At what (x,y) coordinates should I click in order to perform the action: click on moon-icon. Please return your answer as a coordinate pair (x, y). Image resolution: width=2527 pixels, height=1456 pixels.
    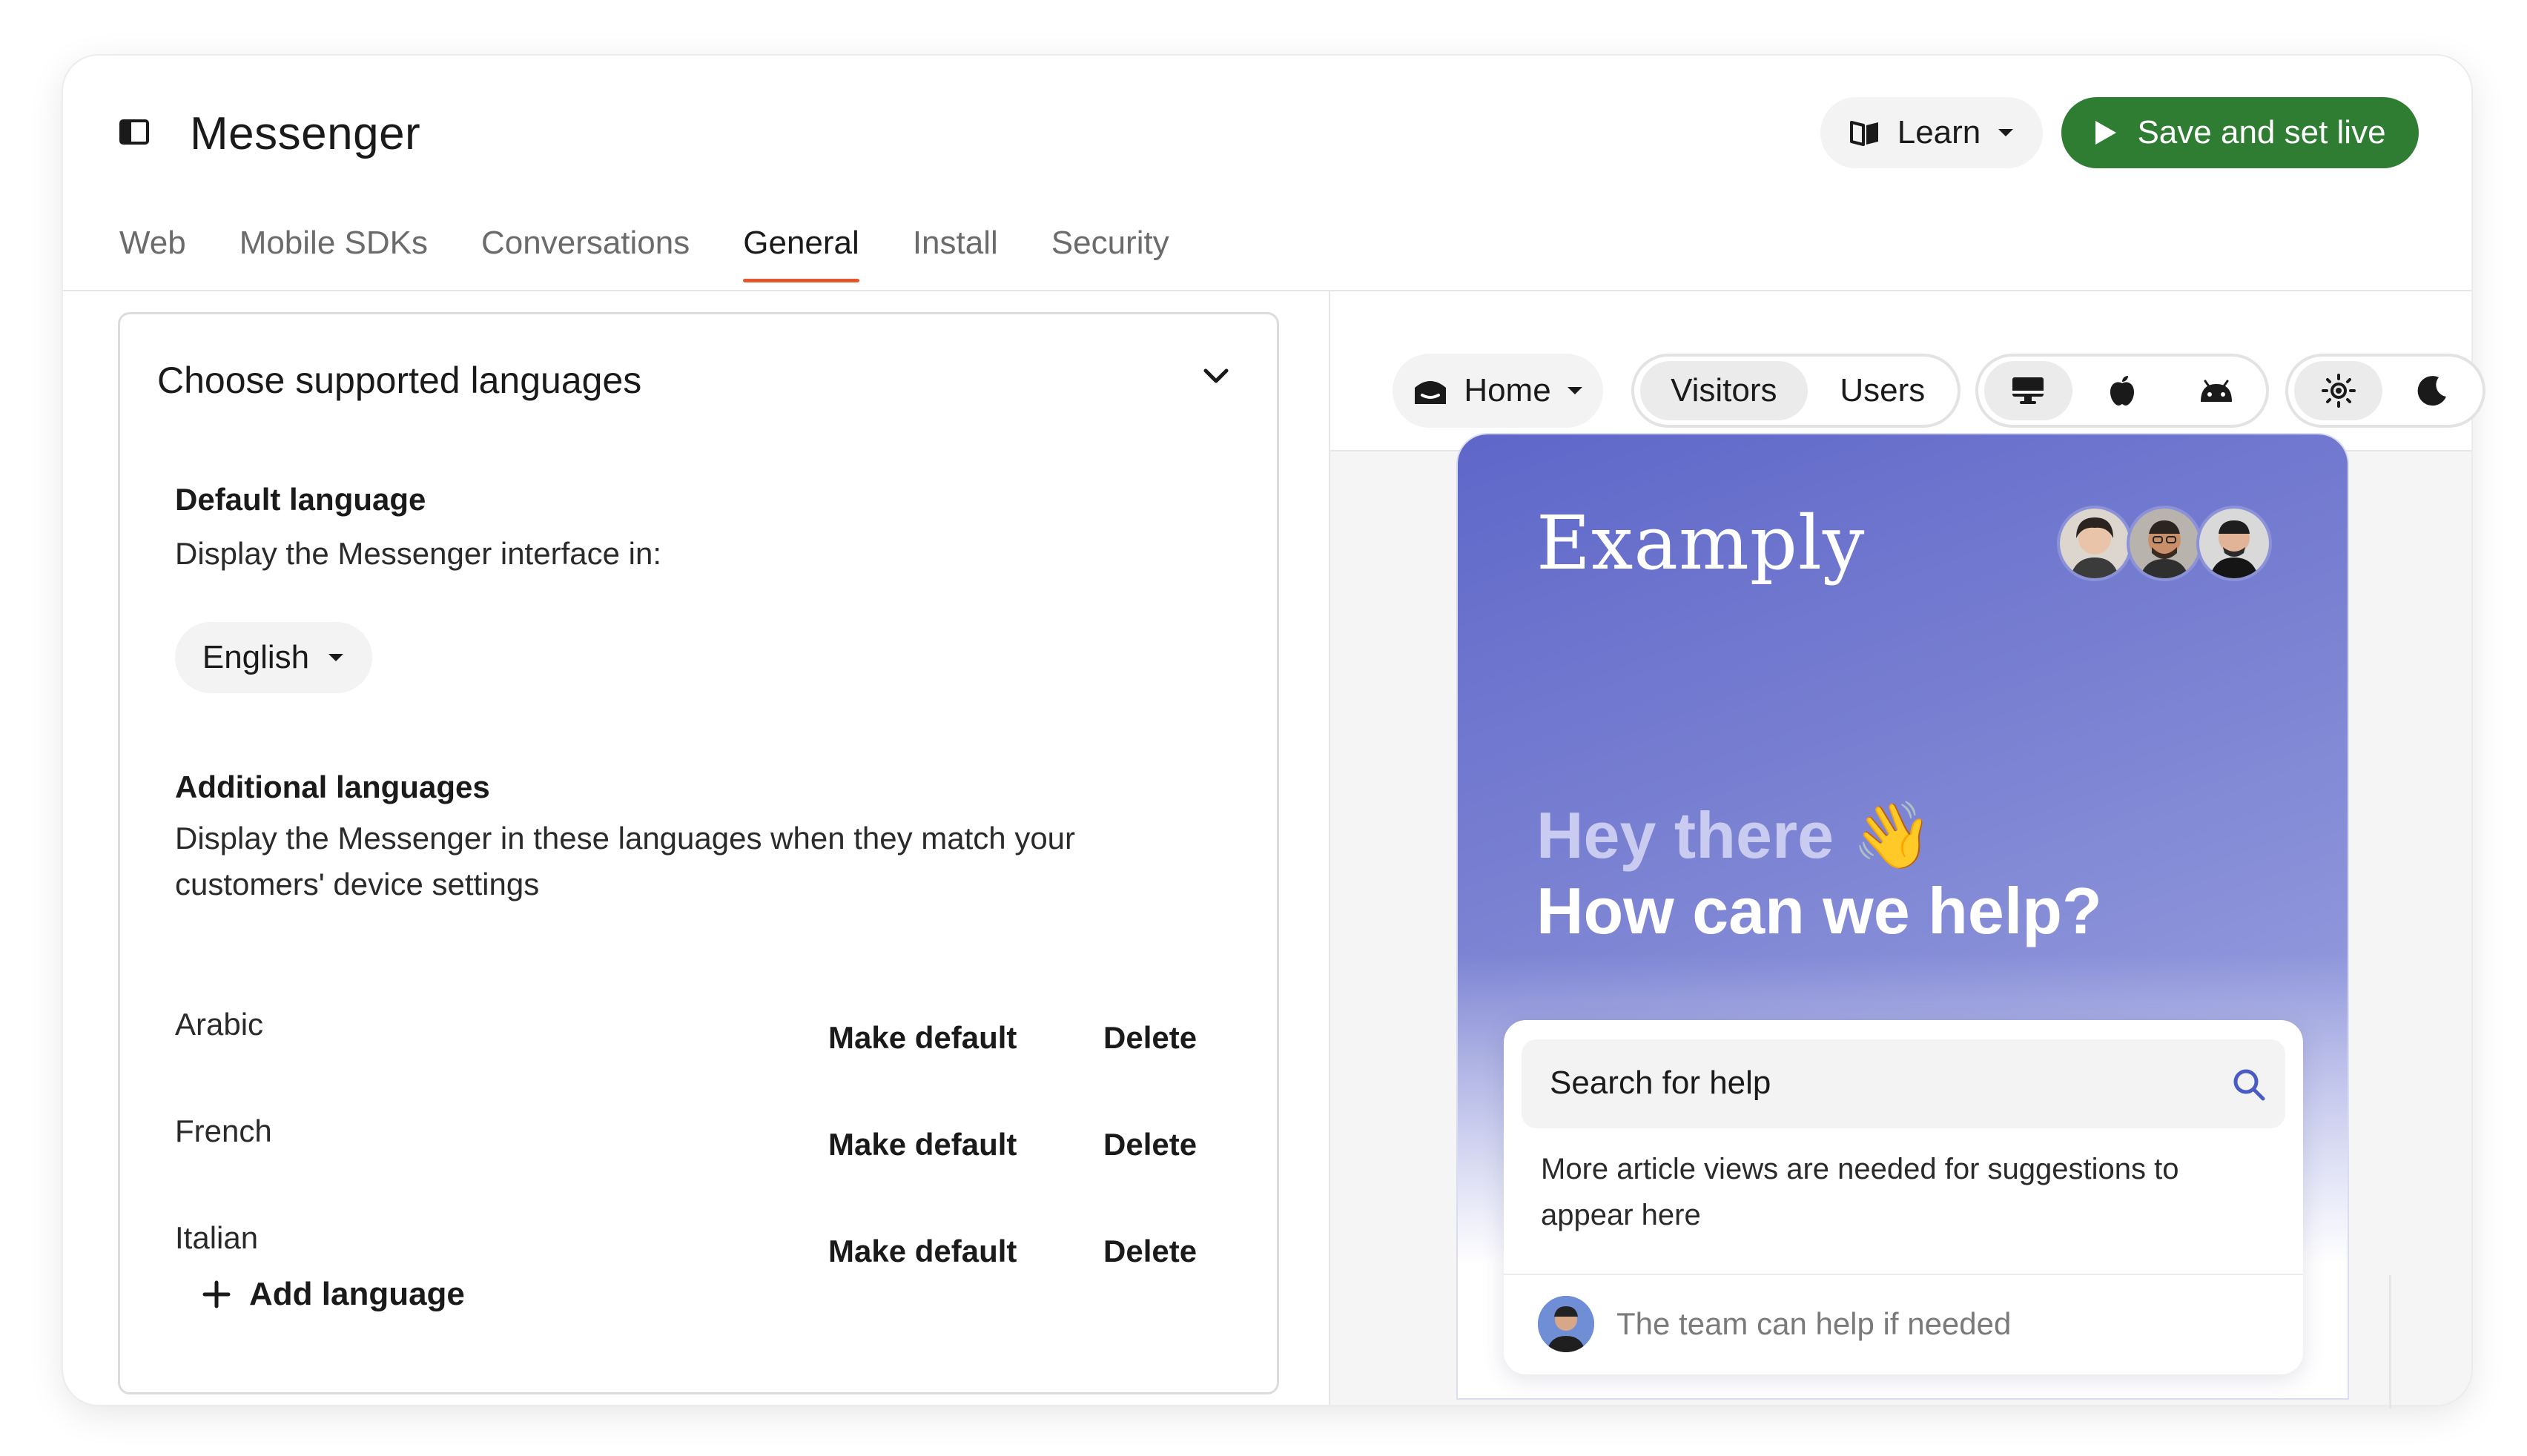
    Looking at the image, I should click on (2431, 391).